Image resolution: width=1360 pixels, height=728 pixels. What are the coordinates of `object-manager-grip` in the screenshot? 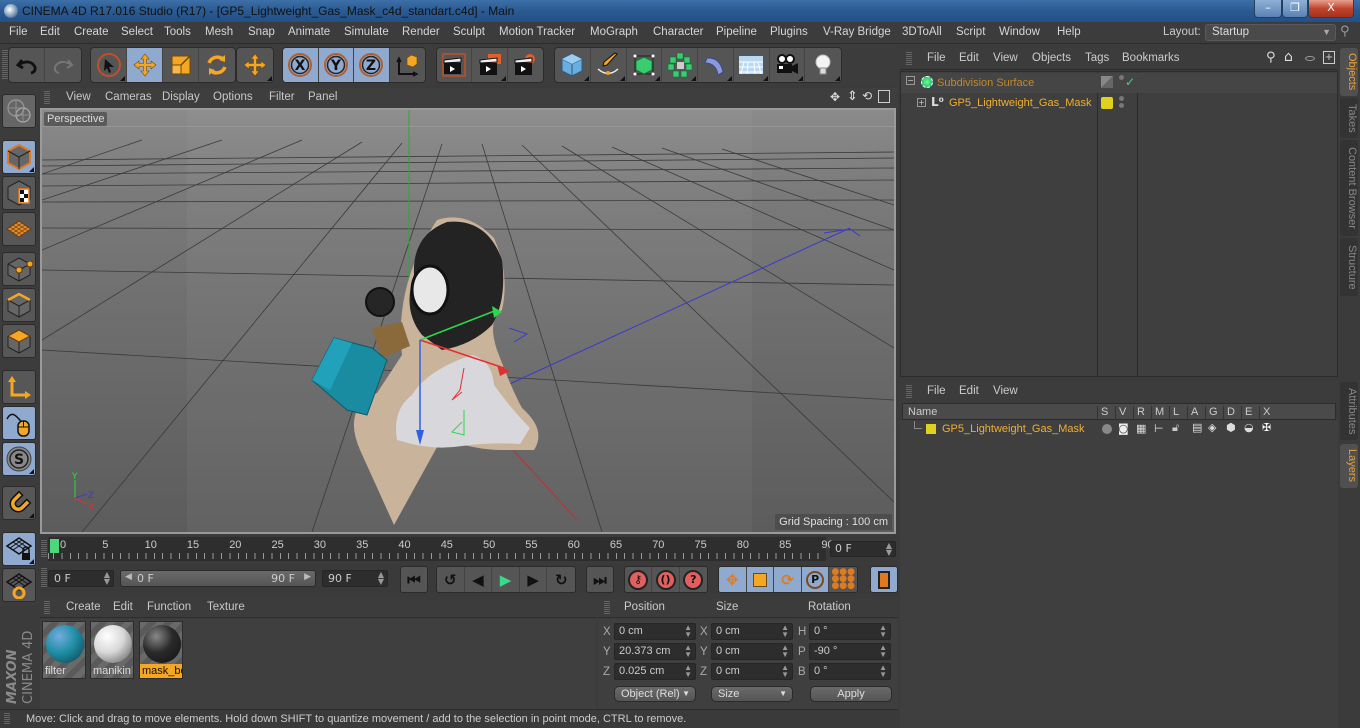 It's located at (909, 59).